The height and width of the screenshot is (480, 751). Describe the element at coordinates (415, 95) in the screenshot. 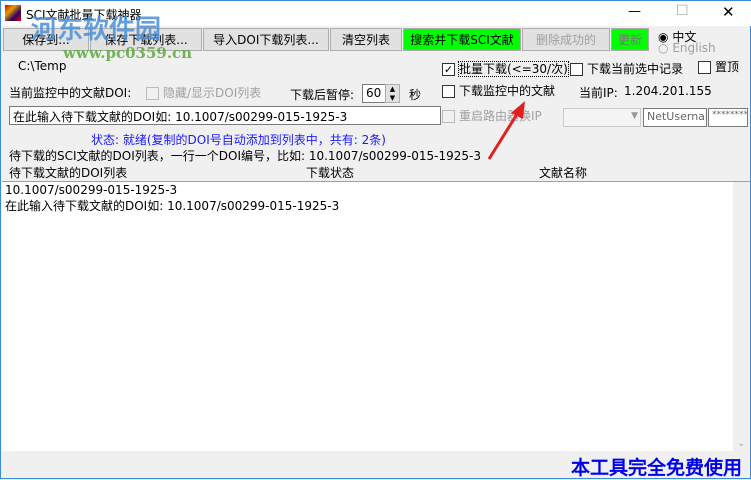

I see `pause-unit: 秒` at that location.